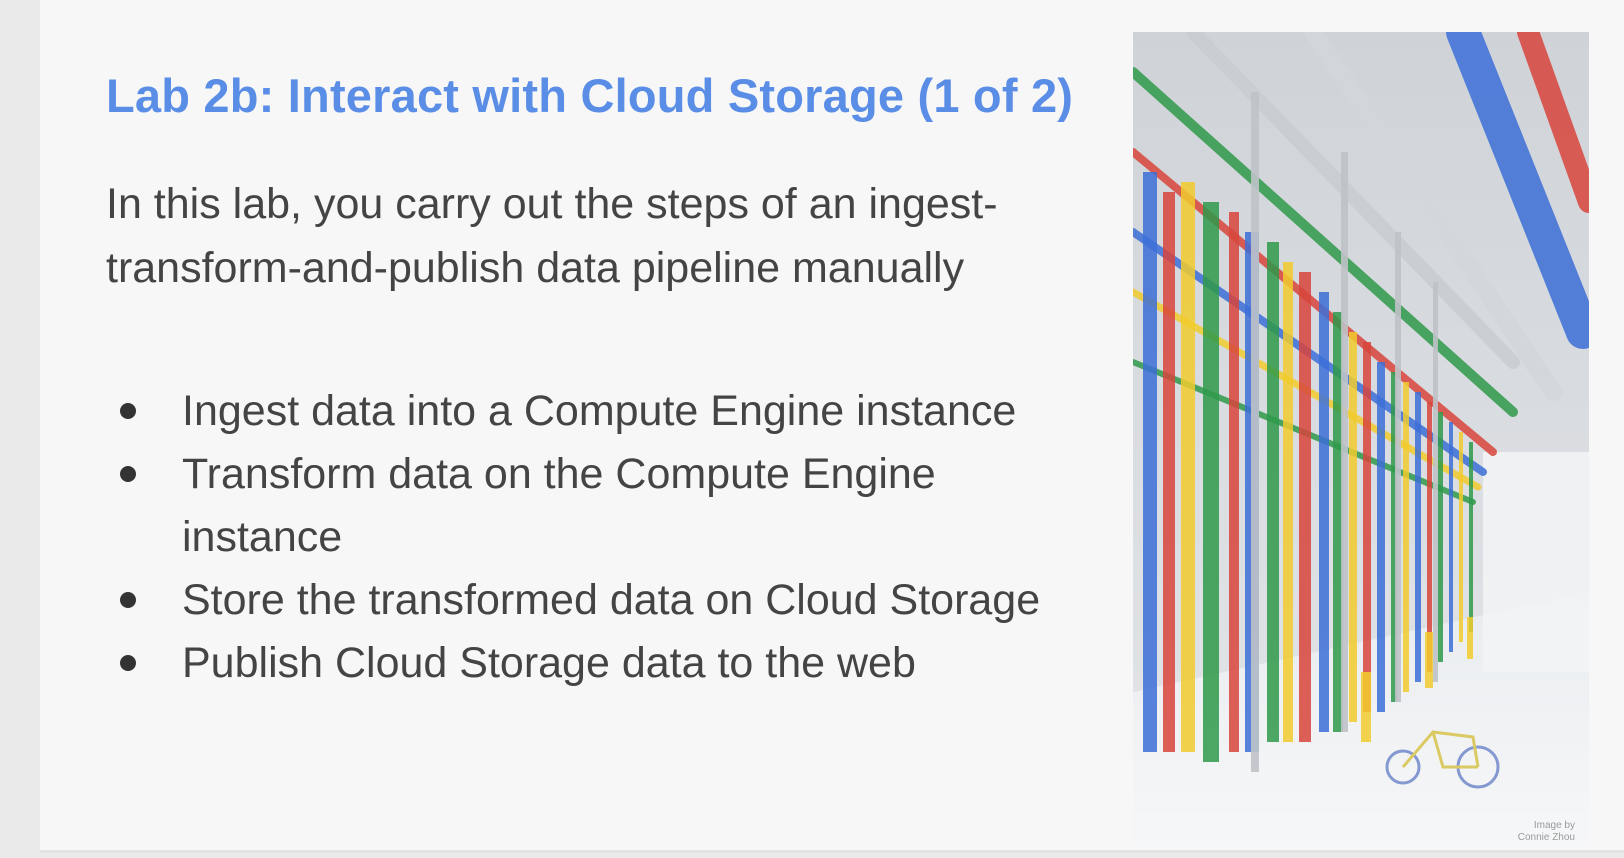 This screenshot has height=858, width=1624. What do you see at coordinates (1546, 831) in the screenshot?
I see `image-credit: Image by Connie Zhou` at bounding box center [1546, 831].